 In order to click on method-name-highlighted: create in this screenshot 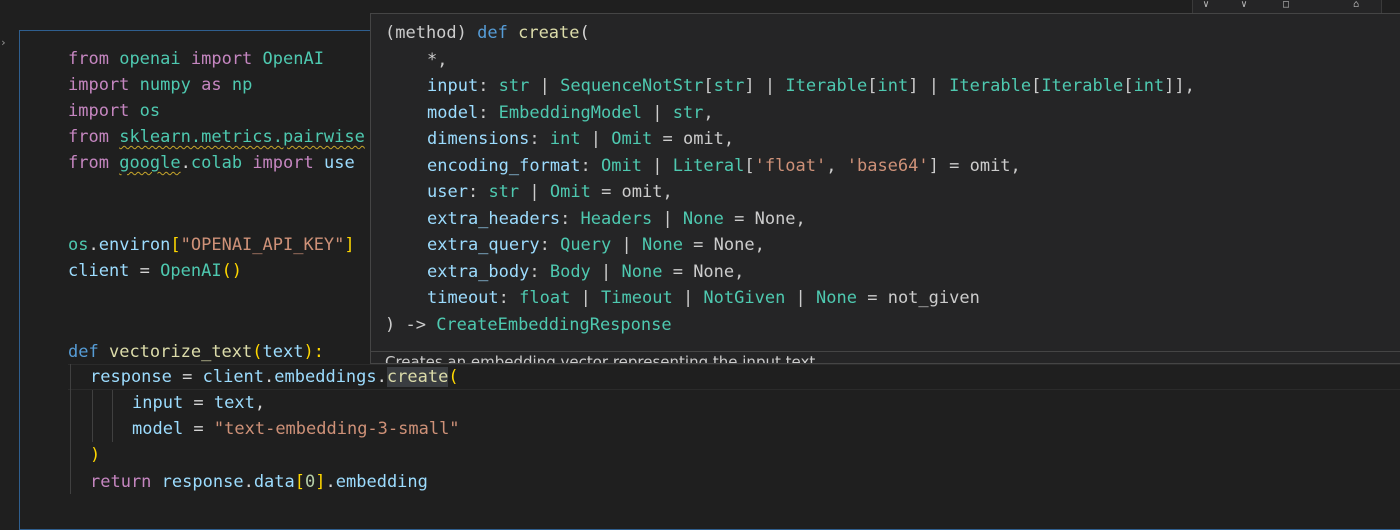, I will do `click(417, 377)`.